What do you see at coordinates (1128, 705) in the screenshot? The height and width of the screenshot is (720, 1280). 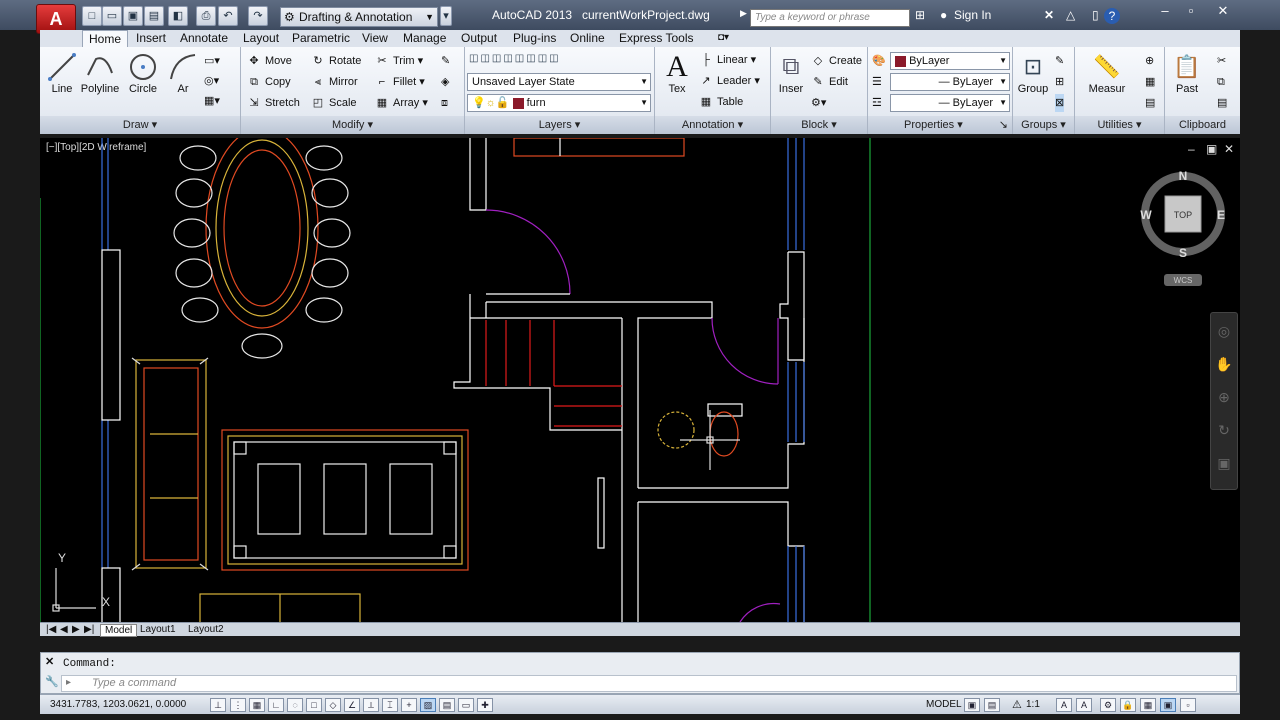 I see `lock-ui-icon: 🔒` at bounding box center [1128, 705].